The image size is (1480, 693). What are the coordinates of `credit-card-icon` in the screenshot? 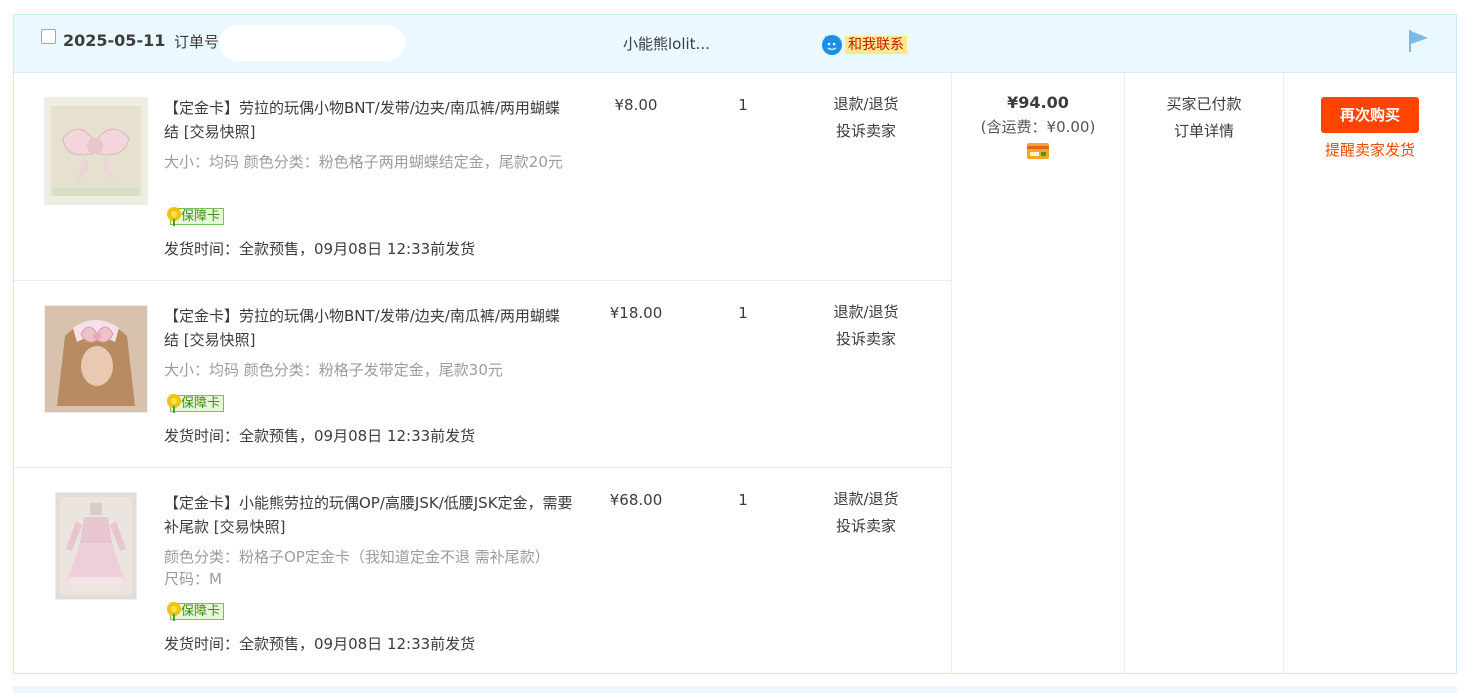 It's located at (1038, 151).